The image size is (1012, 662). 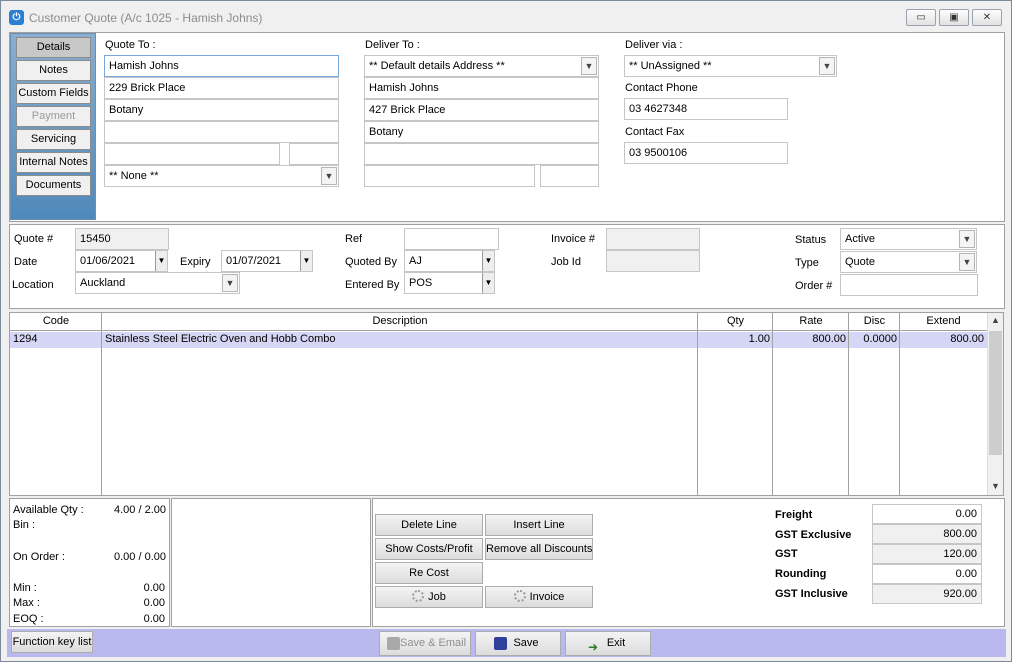 What do you see at coordinates (927, 574) in the screenshot?
I see `rounding-field: 0.00` at bounding box center [927, 574].